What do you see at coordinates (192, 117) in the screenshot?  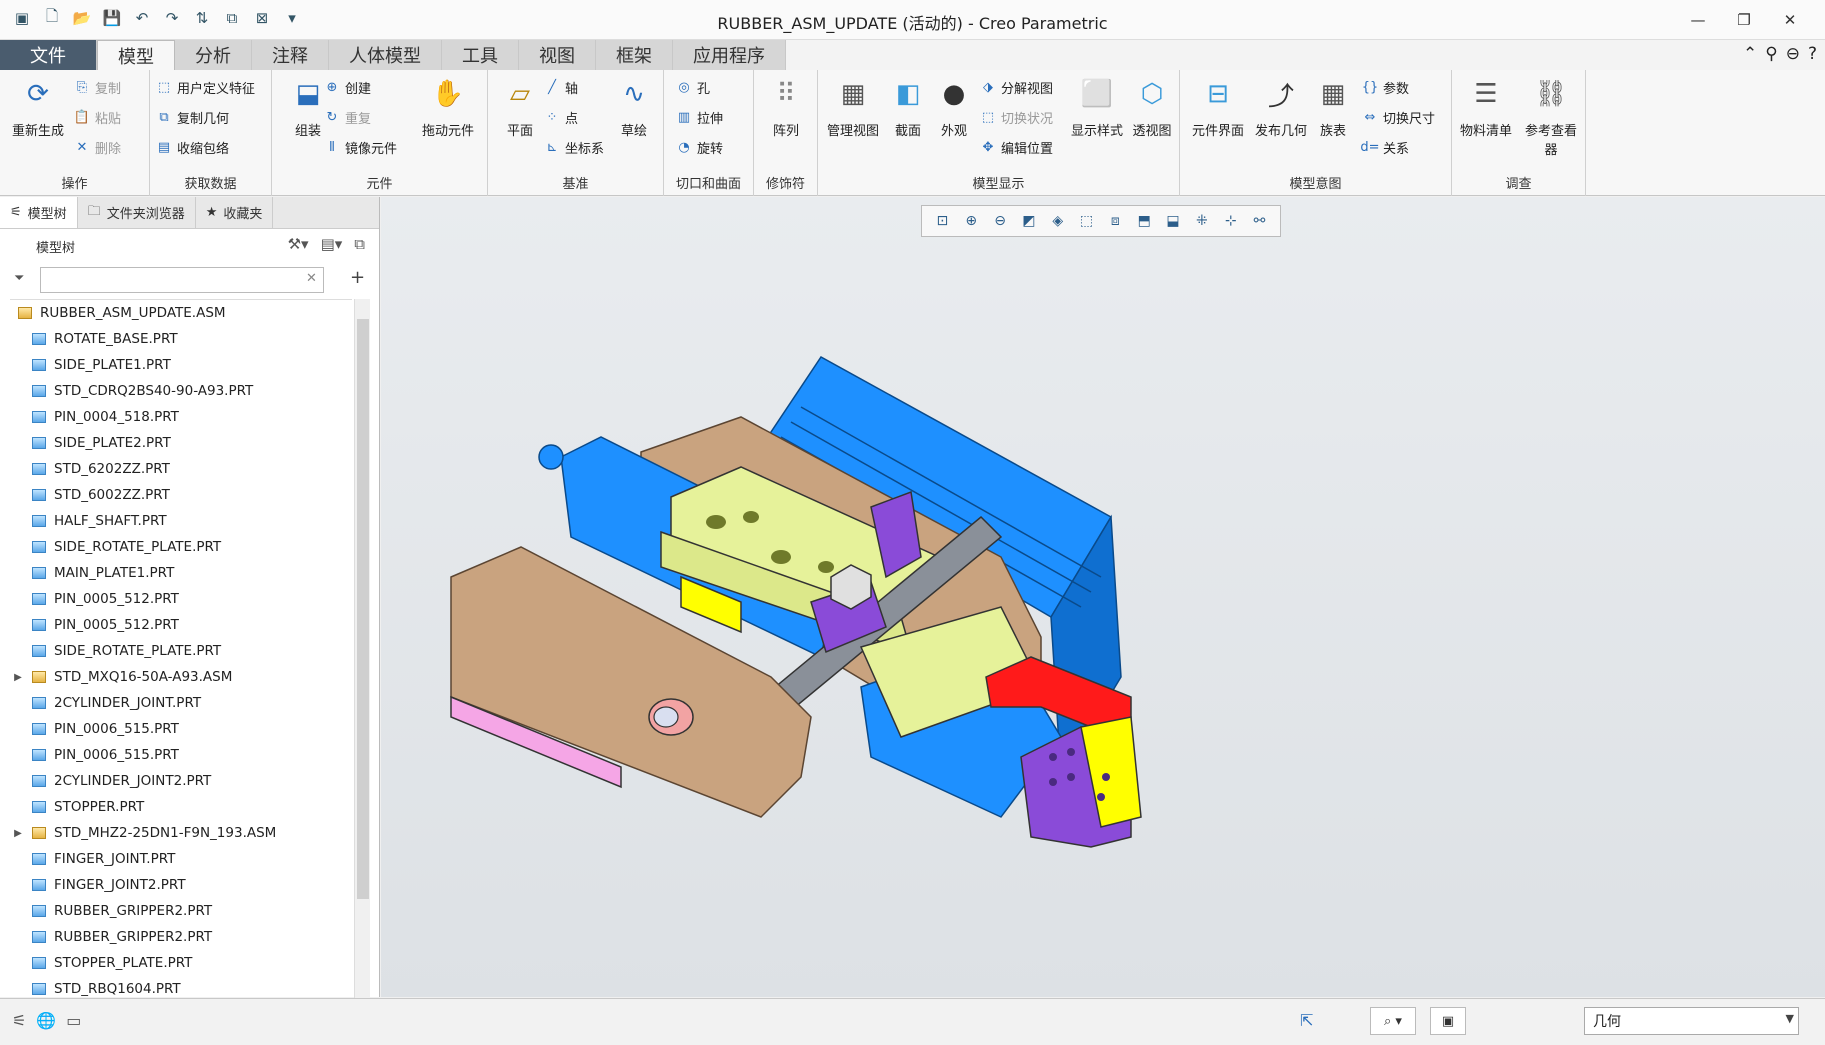 I see `copy-geometry-button: ⧉ 复制几何` at bounding box center [192, 117].